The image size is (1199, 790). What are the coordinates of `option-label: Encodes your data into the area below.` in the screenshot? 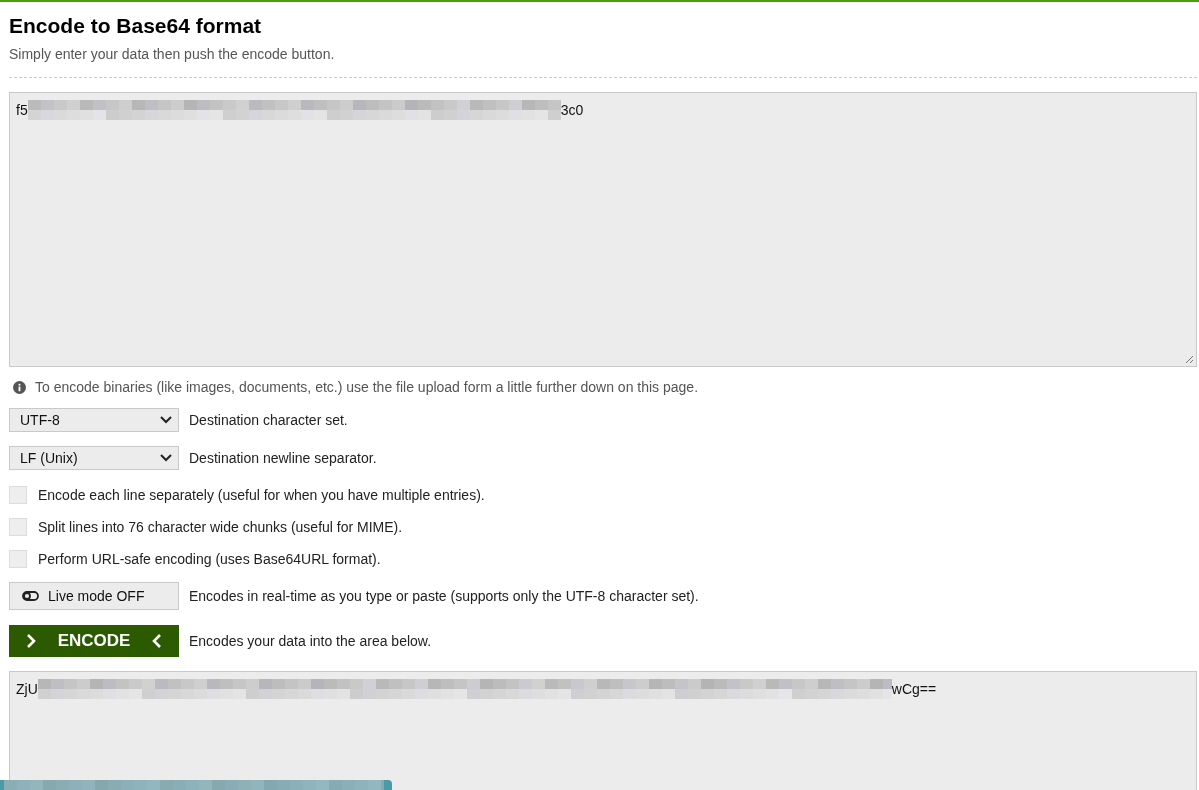 It's located at (310, 641).